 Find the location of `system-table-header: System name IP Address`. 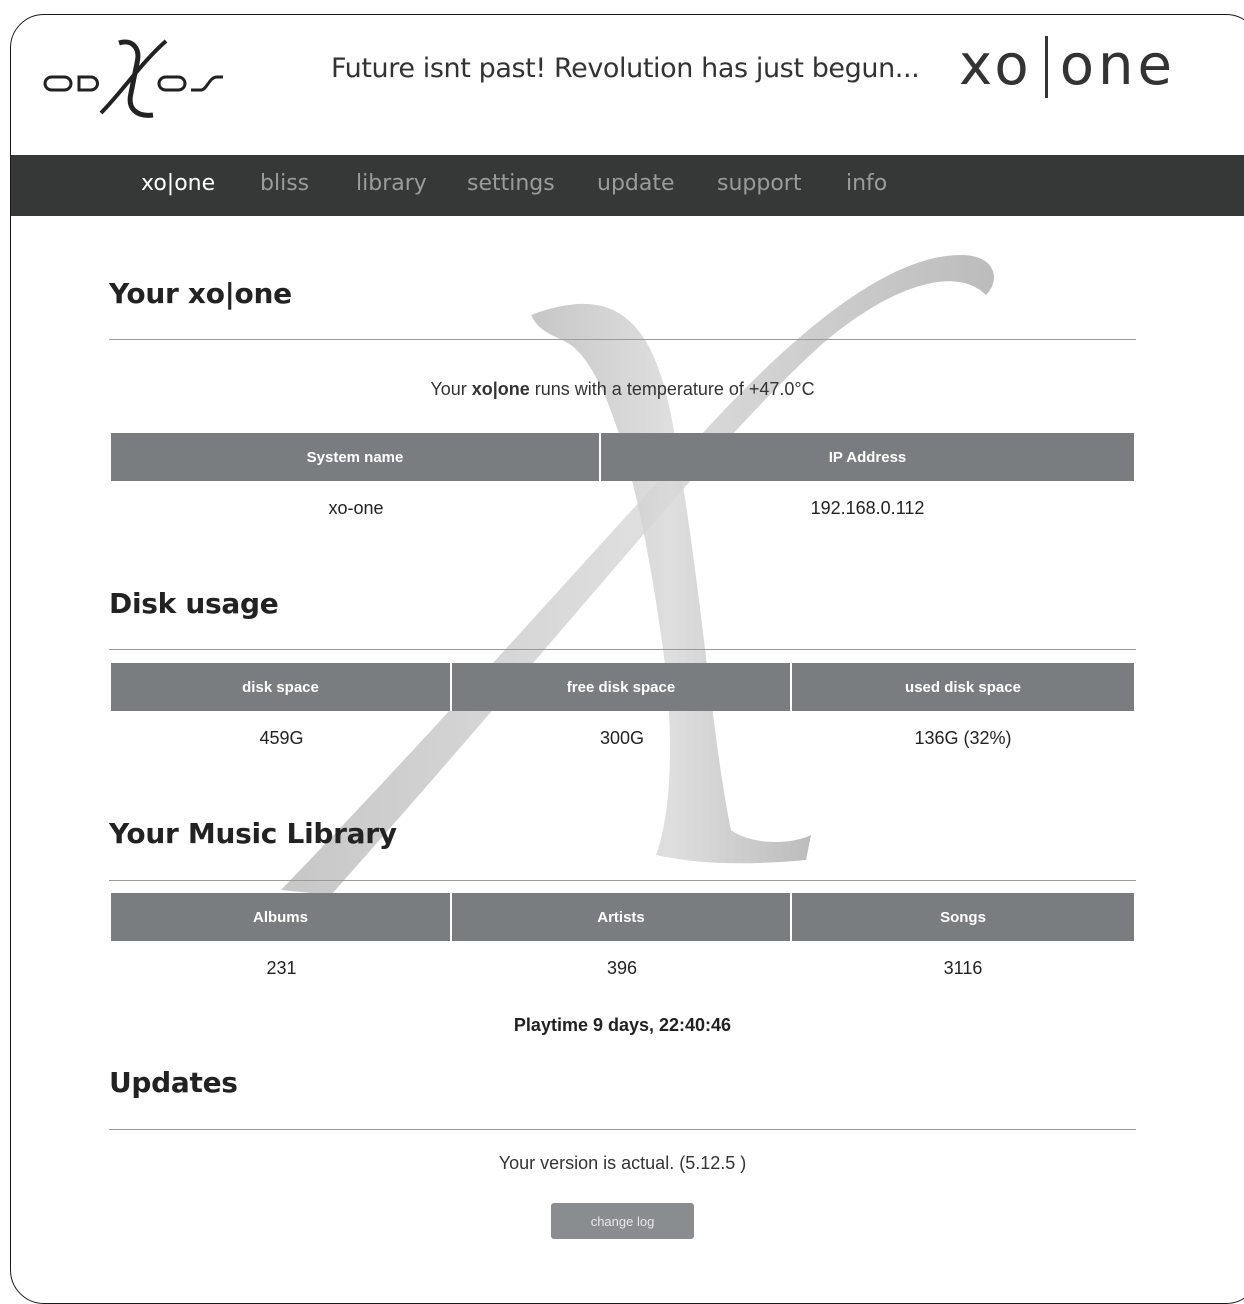

system-table-header: System name IP Address is located at coordinates (622, 457).